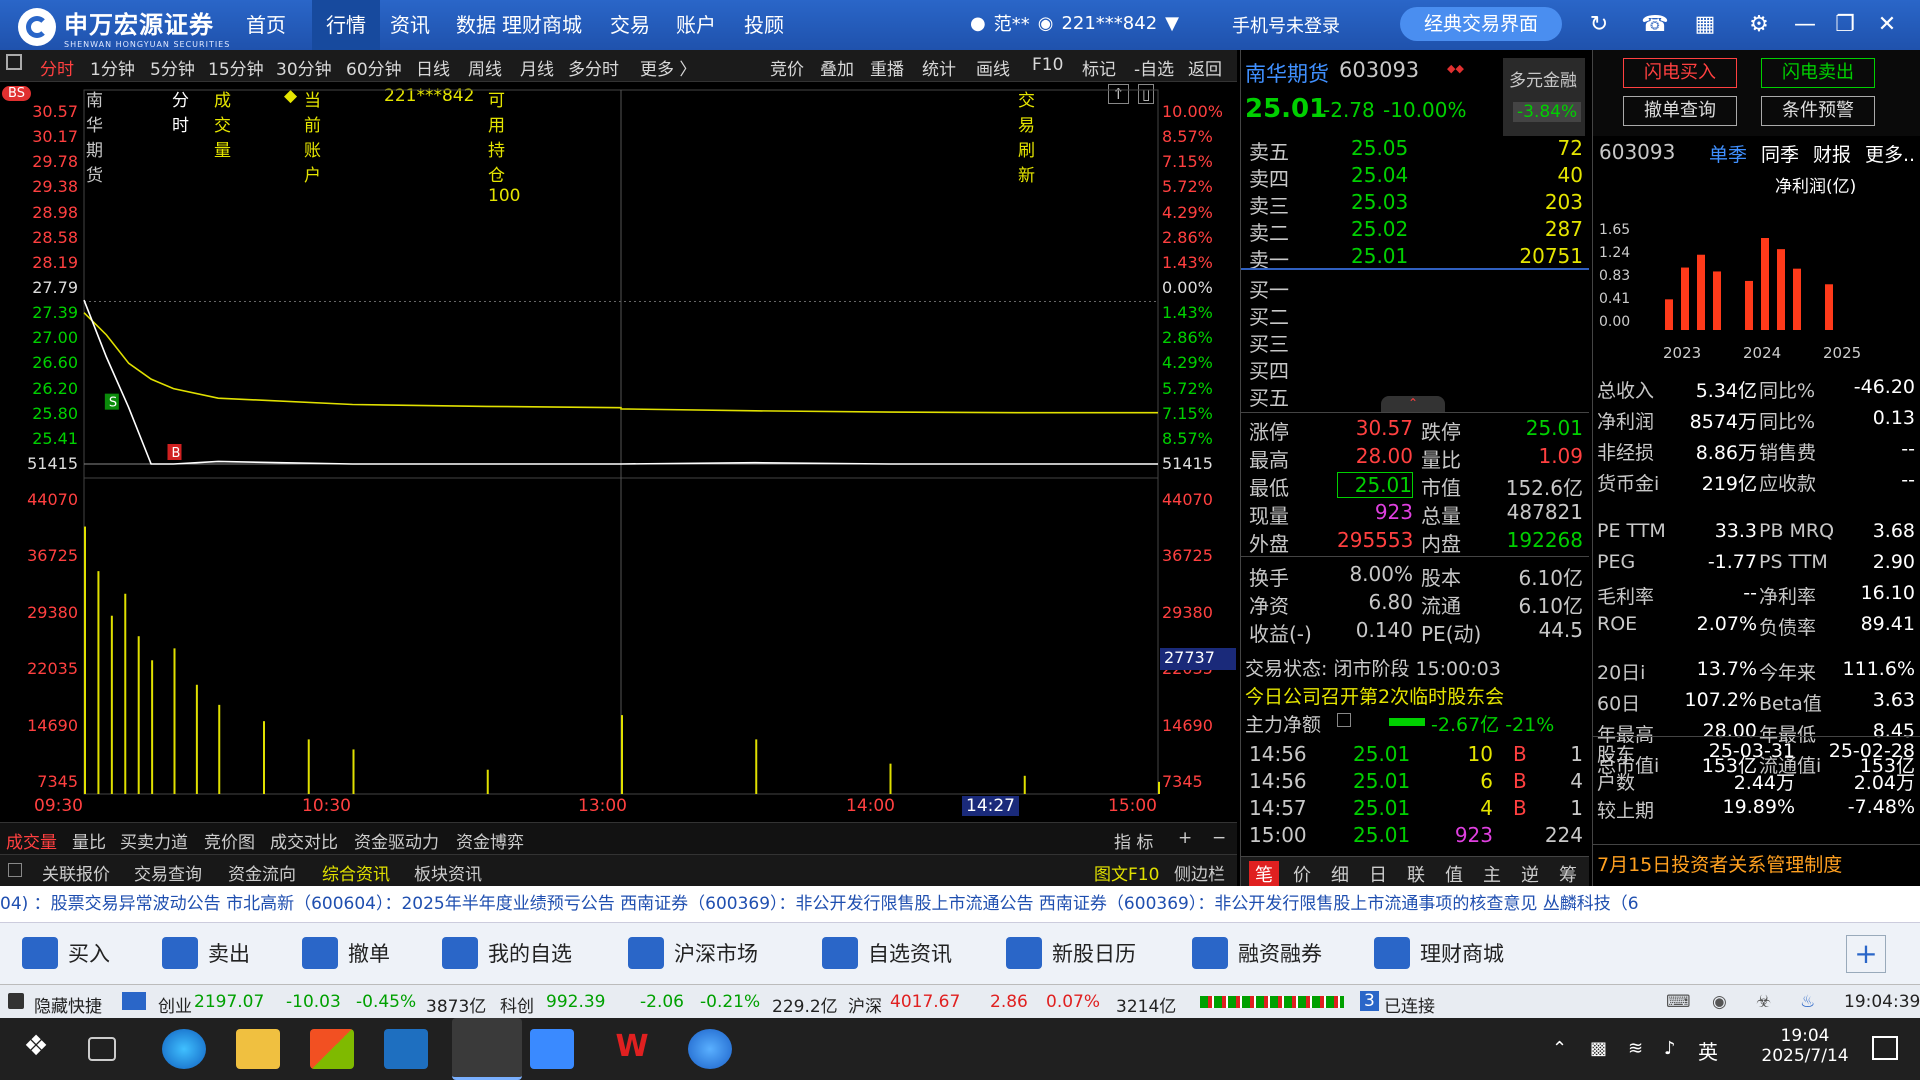 The width and height of the screenshot is (1920, 1080). What do you see at coordinates (433, 67) in the screenshot?
I see `toolbar-item-6: 日线` at bounding box center [433, 67].